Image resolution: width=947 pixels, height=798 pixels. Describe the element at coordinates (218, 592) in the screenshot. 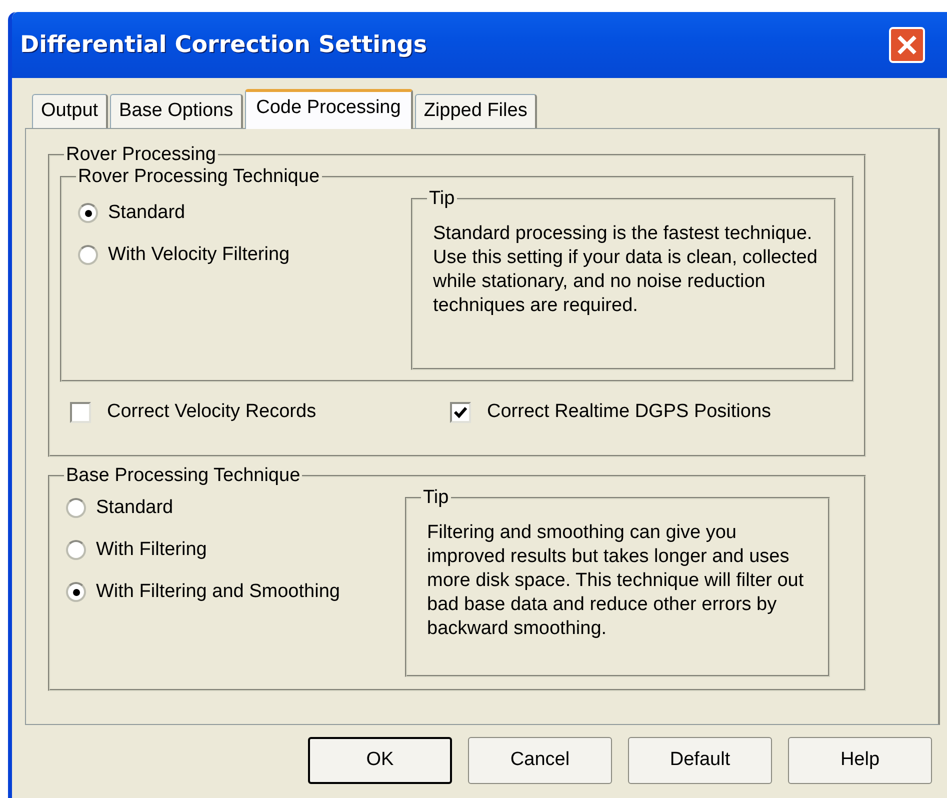

I see `radio-label: With Filtering and Smoothing` at that location.